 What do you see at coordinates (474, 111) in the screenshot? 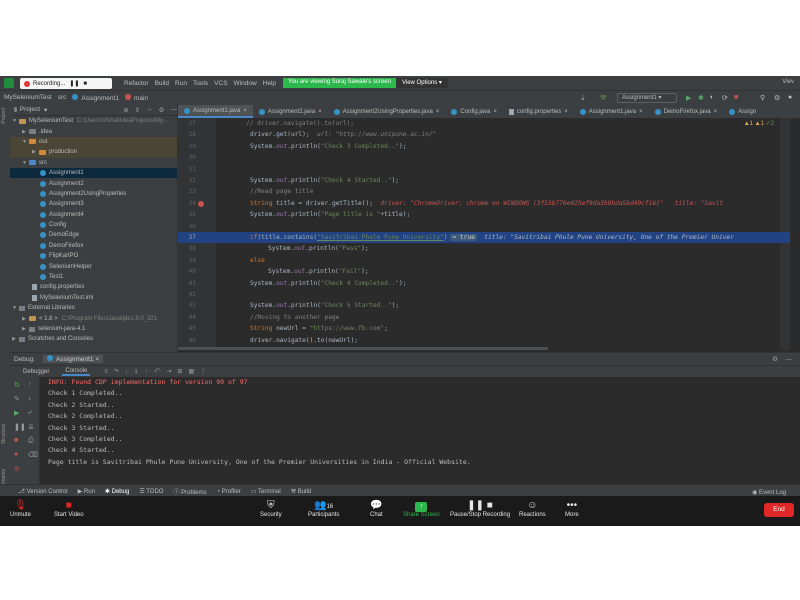
I see `tab-config: Config.java ×` at bounding box center [474, 111].